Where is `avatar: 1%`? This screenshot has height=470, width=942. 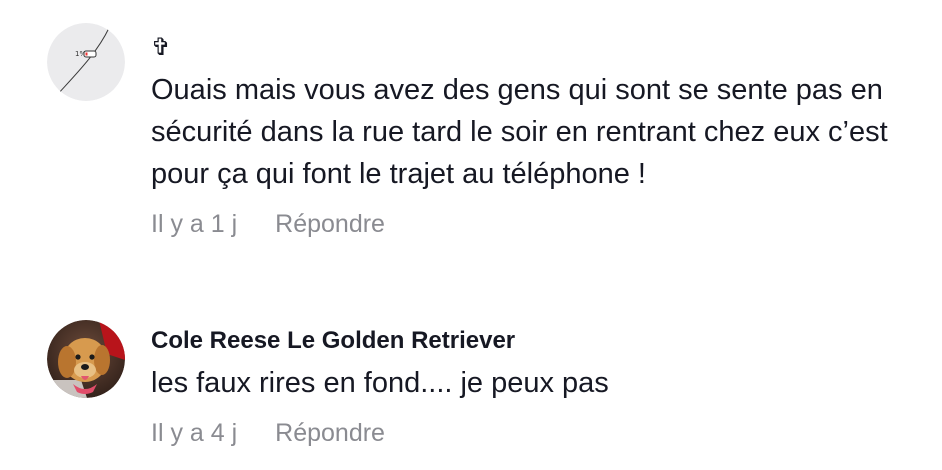 avatar: 1% is located at coordinates (86, 62).